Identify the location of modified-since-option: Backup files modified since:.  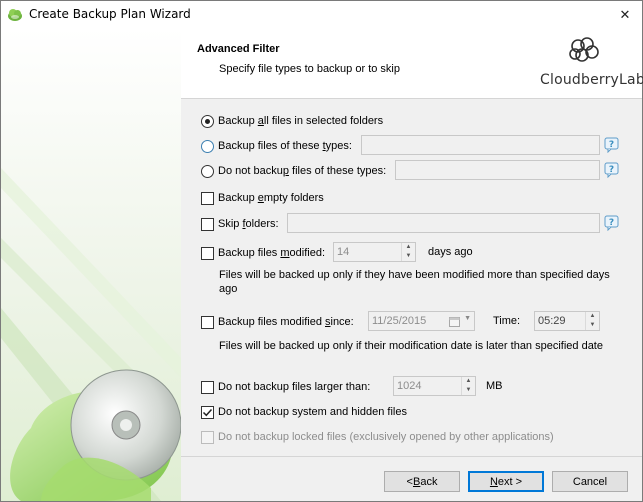
(277, 322).